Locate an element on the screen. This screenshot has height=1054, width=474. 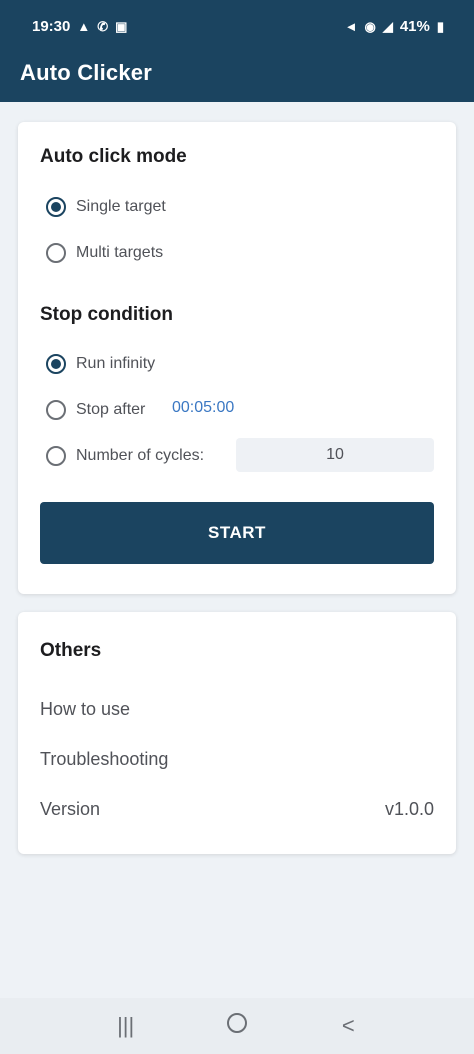
start-button: START is located at coordinates (237, 533).